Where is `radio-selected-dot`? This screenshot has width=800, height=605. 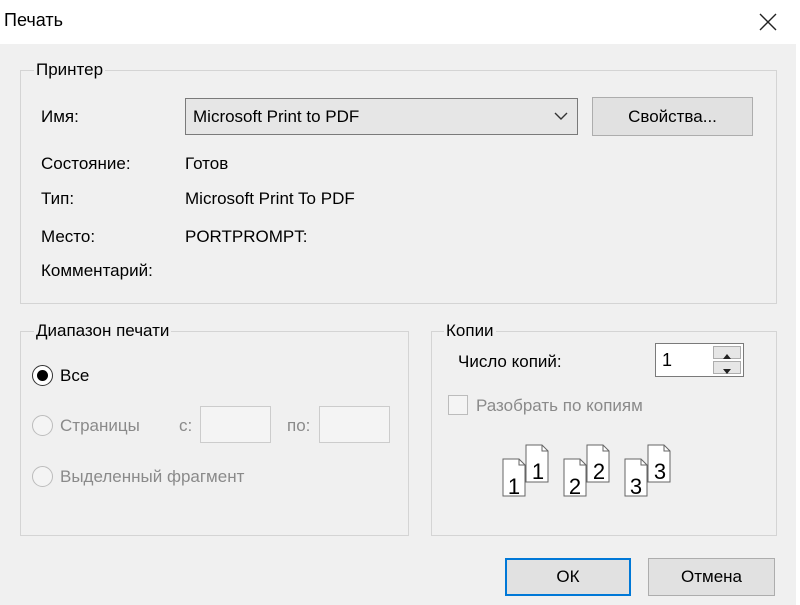 radio-selected-dot is located at coordinates (42, 375).